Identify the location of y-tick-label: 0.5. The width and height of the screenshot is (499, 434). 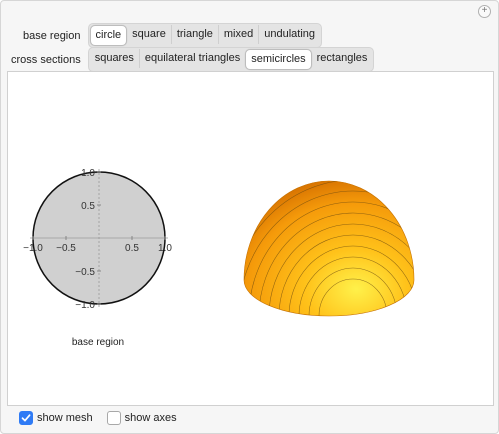
(88, 206).